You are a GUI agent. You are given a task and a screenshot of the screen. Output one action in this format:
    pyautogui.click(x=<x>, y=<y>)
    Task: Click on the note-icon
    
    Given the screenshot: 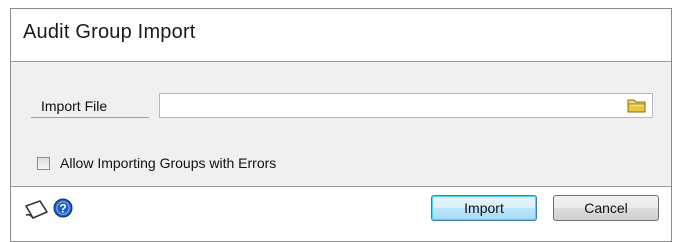 What is the action you would take?
    pyautogui.click(x=36, y=209)
    